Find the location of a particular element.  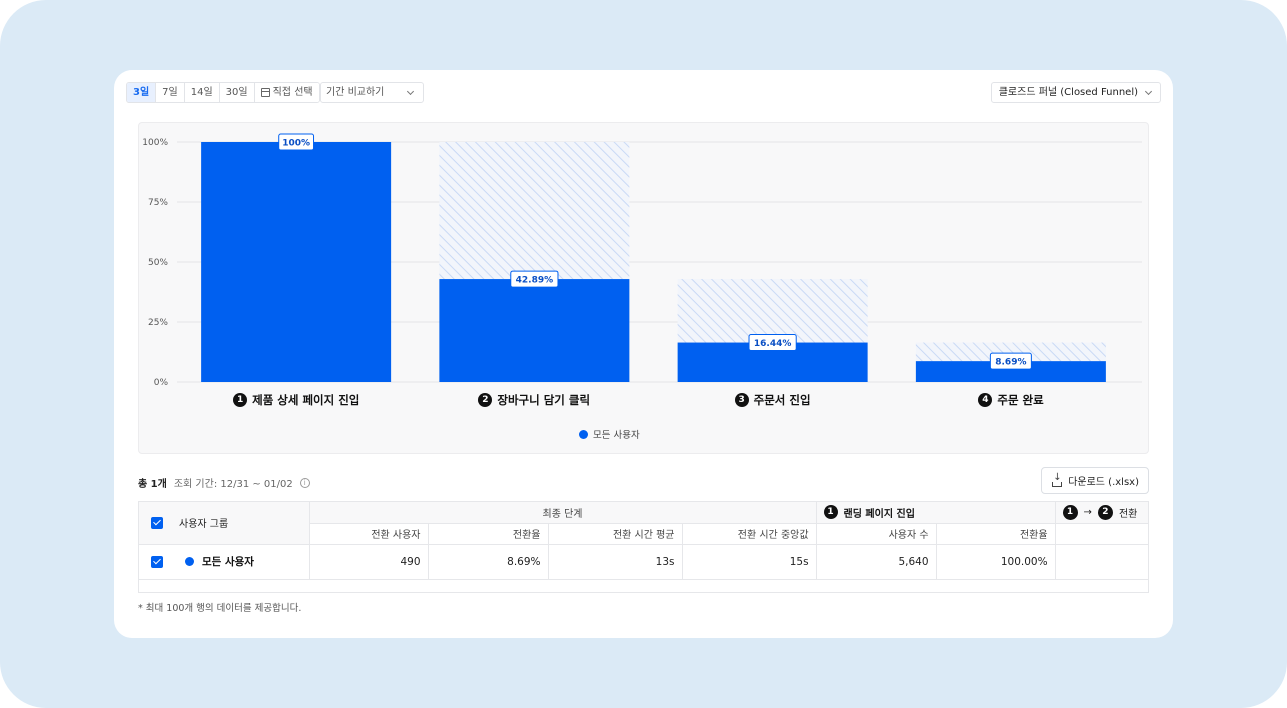

y-tick-label: 0% is located at coordinates (161, 383).